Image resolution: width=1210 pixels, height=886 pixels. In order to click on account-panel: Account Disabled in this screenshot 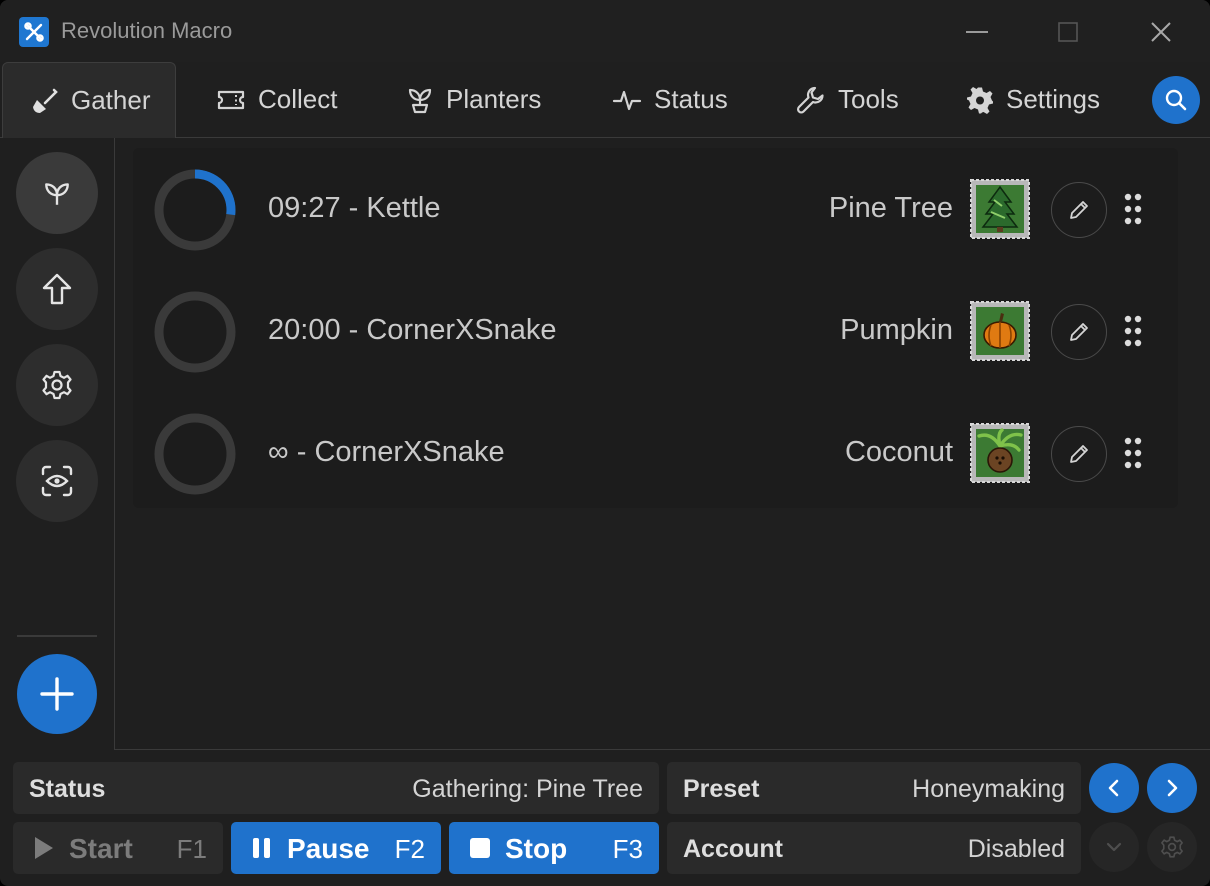, I will do `click(874, 848)`.